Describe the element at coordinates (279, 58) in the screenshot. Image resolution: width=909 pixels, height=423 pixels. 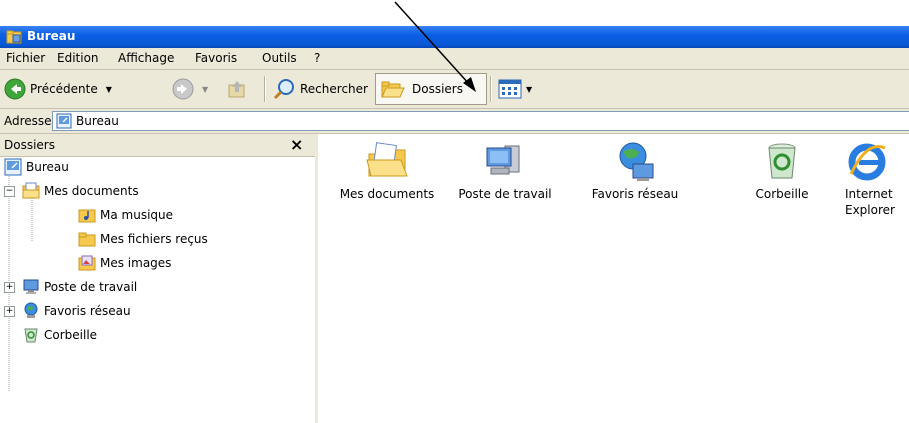
I see `menu-outils: Outils` at that location.